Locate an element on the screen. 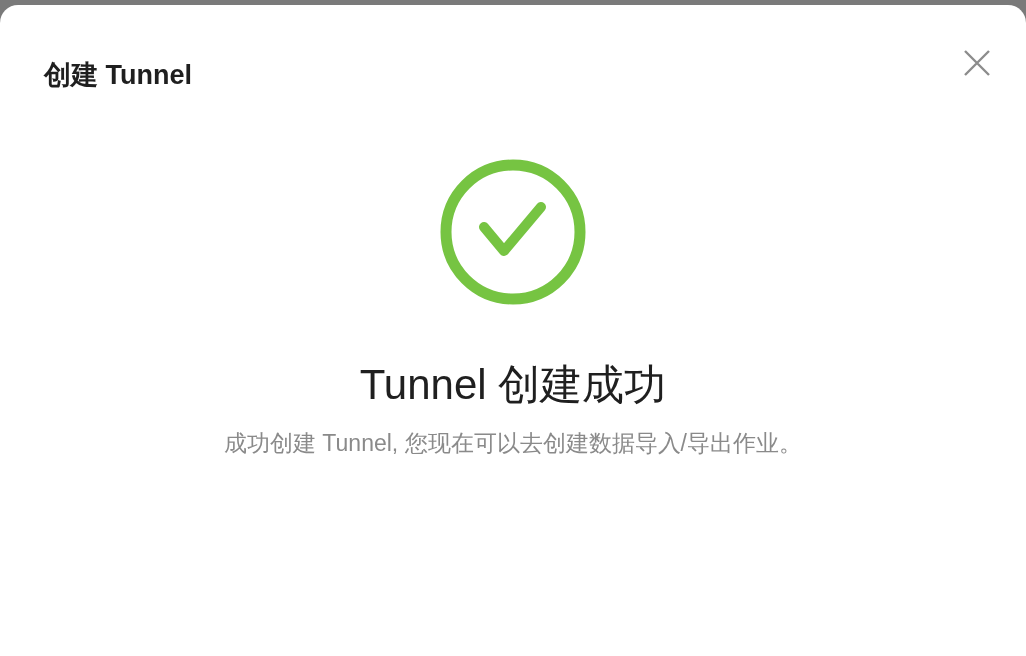 The height and width of the screenshot is (656, 1026). success-heading: Tunnel 创建成功 is located at coordinates (513, 385).